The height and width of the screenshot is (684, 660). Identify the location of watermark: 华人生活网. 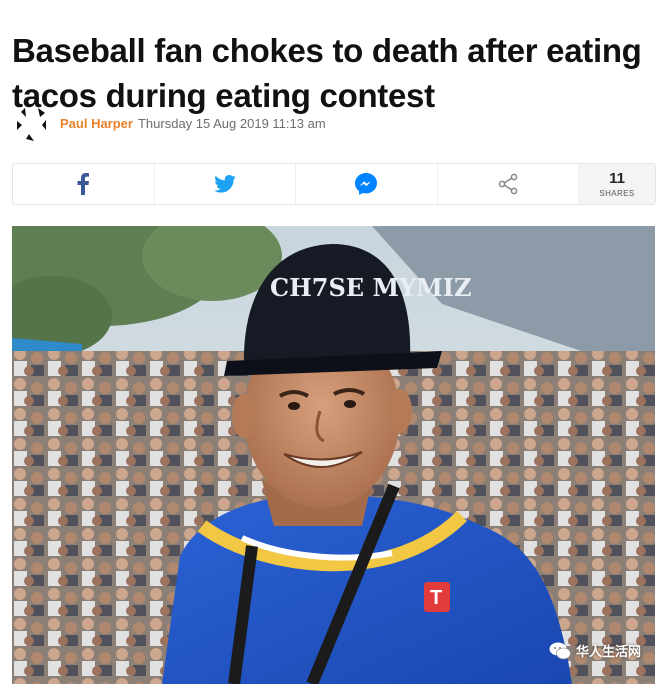
(595, 650).